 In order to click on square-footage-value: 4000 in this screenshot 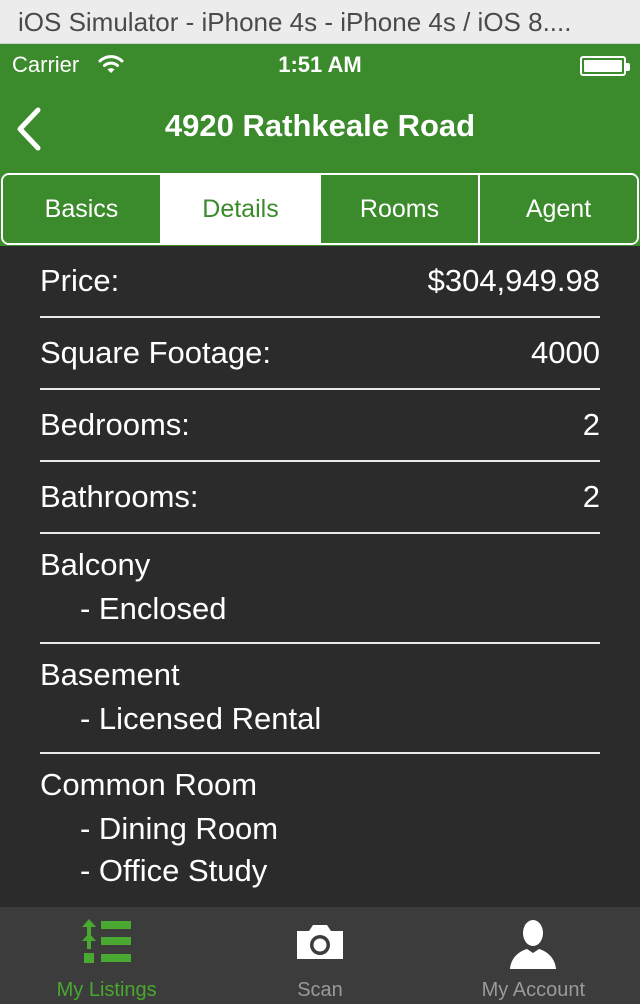, I will do `click(565, 352)`.